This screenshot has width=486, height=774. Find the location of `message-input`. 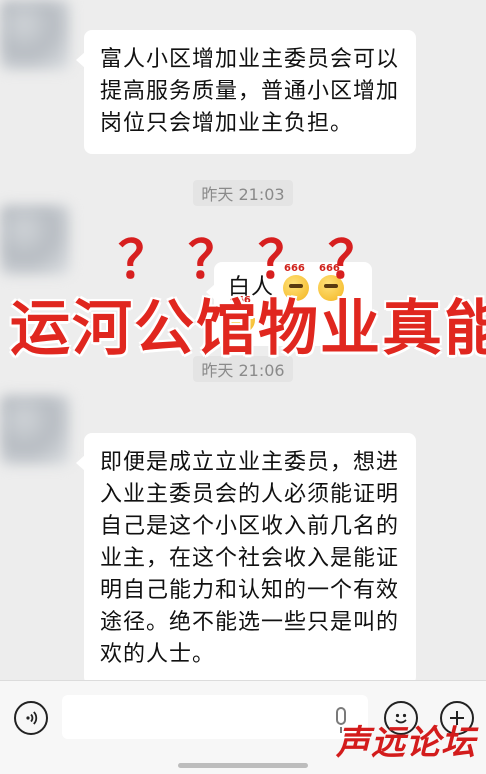

message-input is located at coordinates (215, 717).